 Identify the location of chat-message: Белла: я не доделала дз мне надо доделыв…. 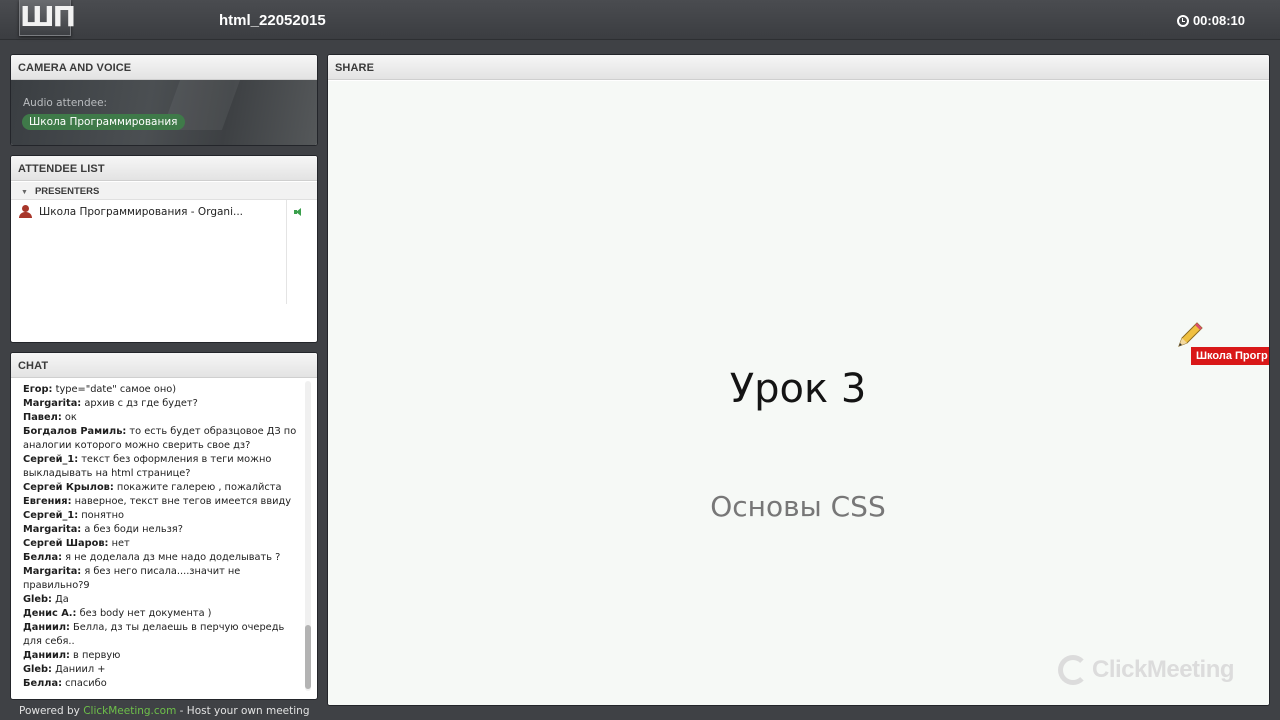
(165, 558).